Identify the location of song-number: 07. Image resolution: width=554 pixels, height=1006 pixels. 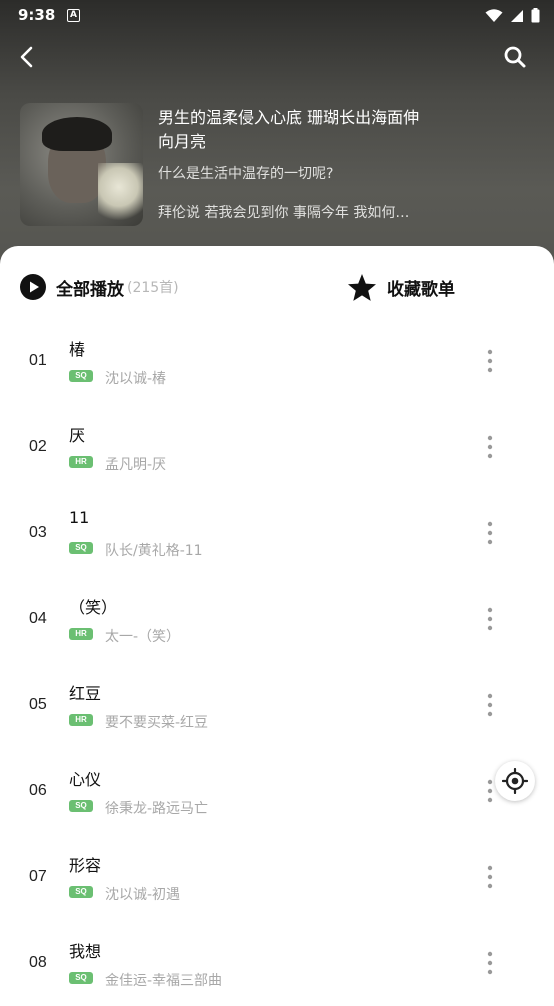
(38, 876).